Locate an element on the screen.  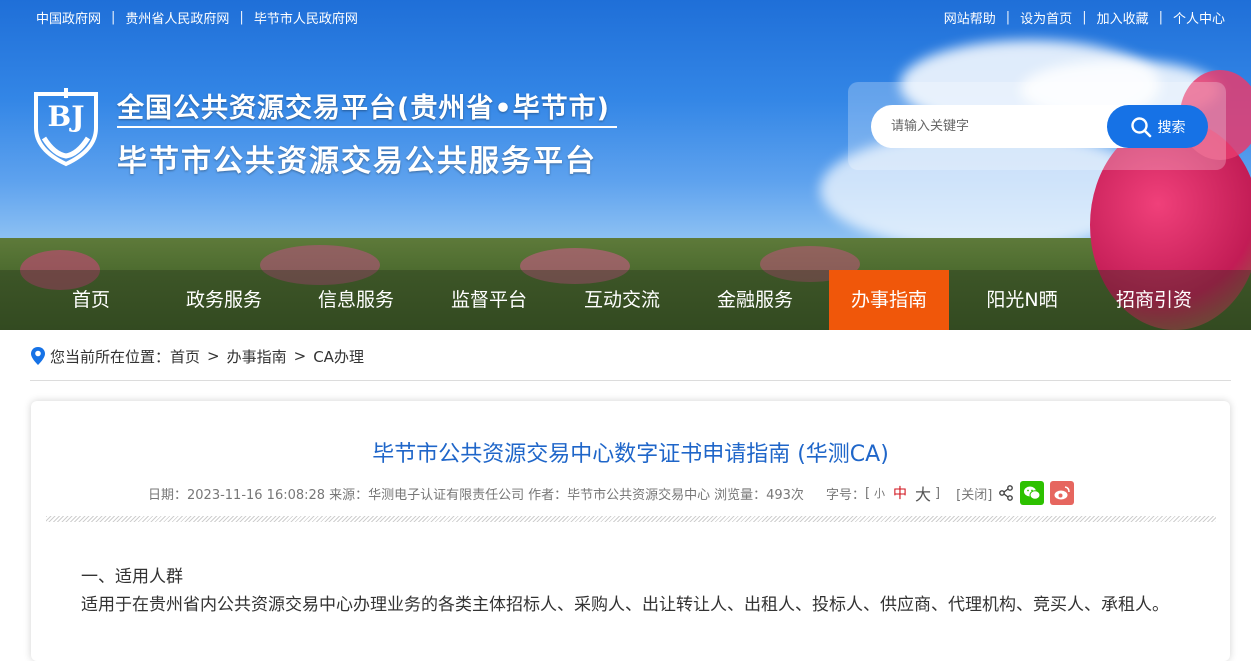
top-links-left: 中国政府网 | 贵州省人民政府网 | 毕节市人民政府网 is located at coordinates (197, 17).